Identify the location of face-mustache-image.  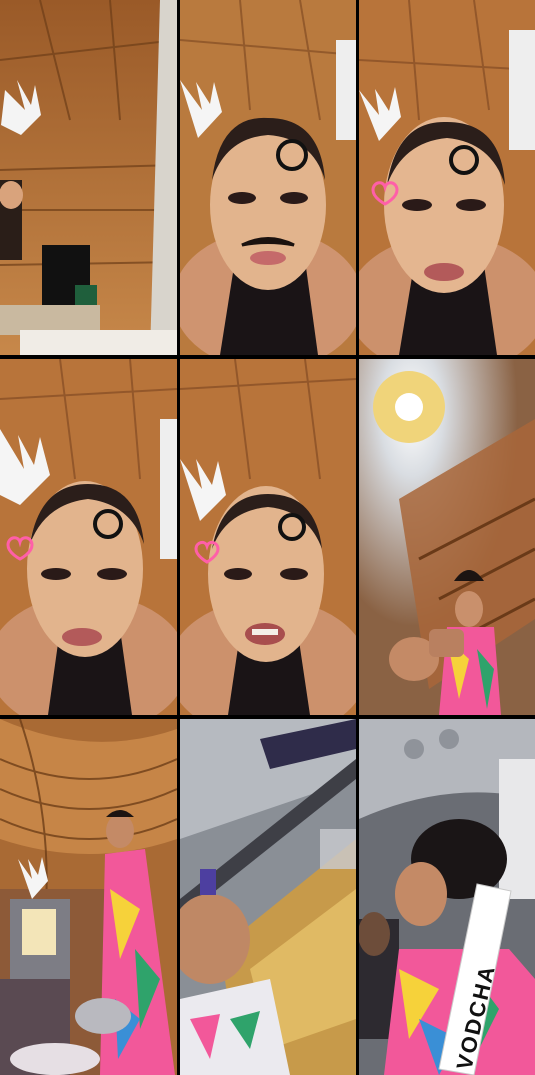
(268, 177).